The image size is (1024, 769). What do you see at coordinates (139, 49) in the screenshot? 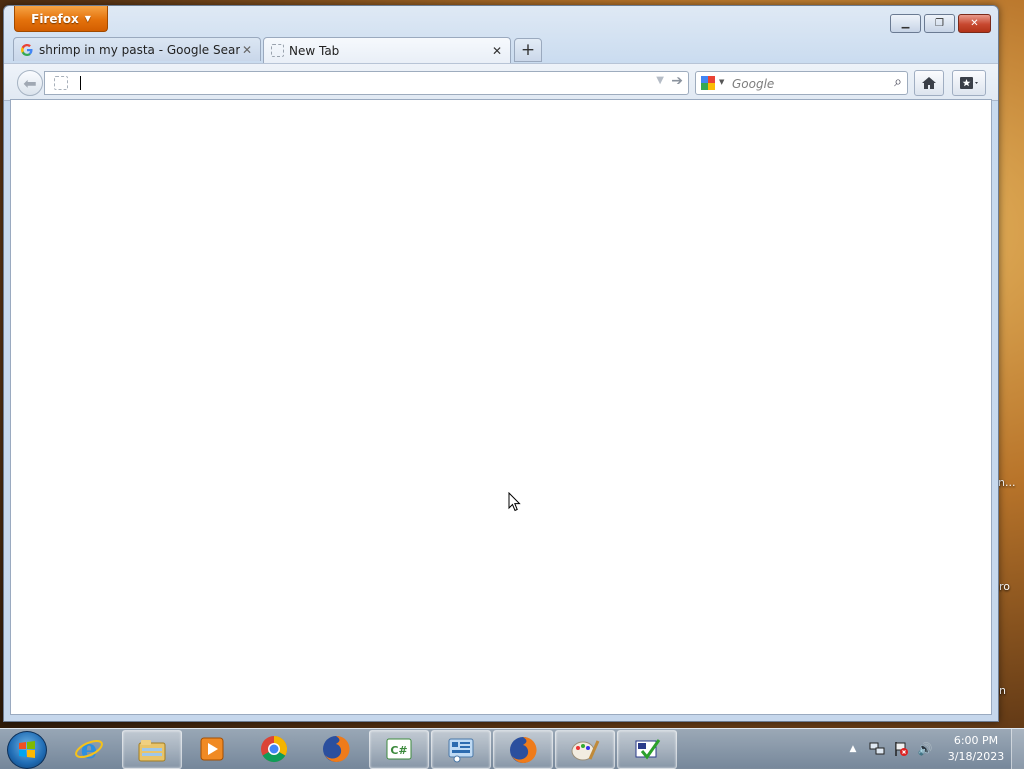
I see `tab-title: shrimp in my pasta - Google Search` at bounding box center [139, 49].